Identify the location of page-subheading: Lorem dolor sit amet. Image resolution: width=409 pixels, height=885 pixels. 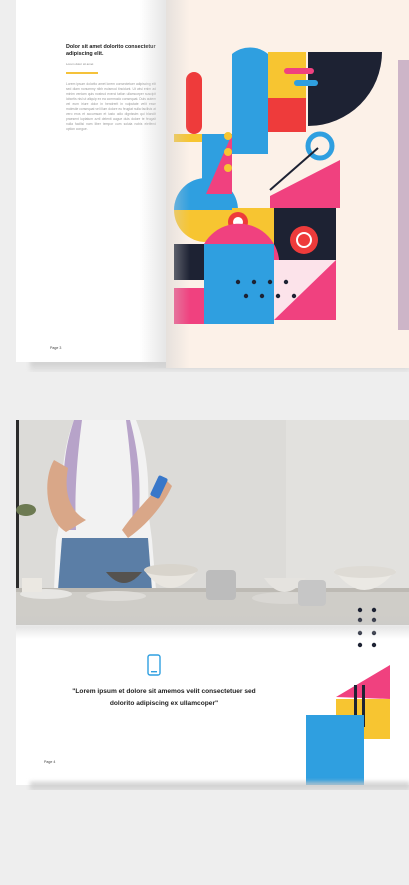
(80, 64).